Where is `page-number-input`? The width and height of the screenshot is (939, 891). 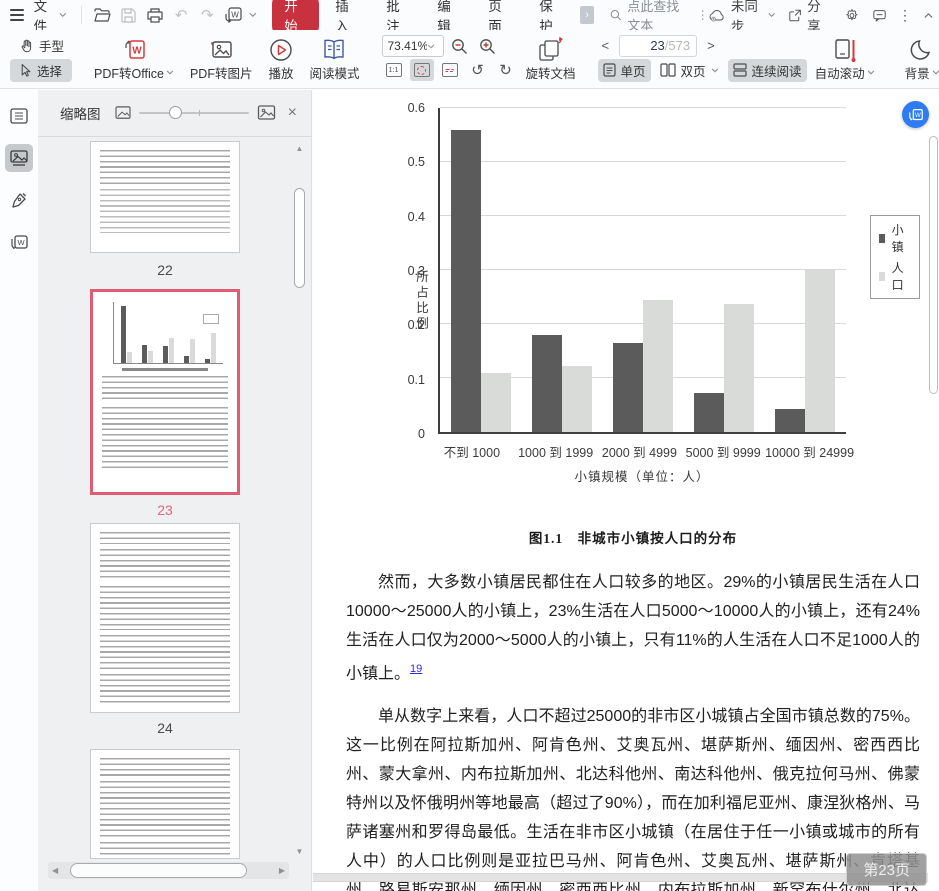
page-number-input is located at coordinates (651, 45).